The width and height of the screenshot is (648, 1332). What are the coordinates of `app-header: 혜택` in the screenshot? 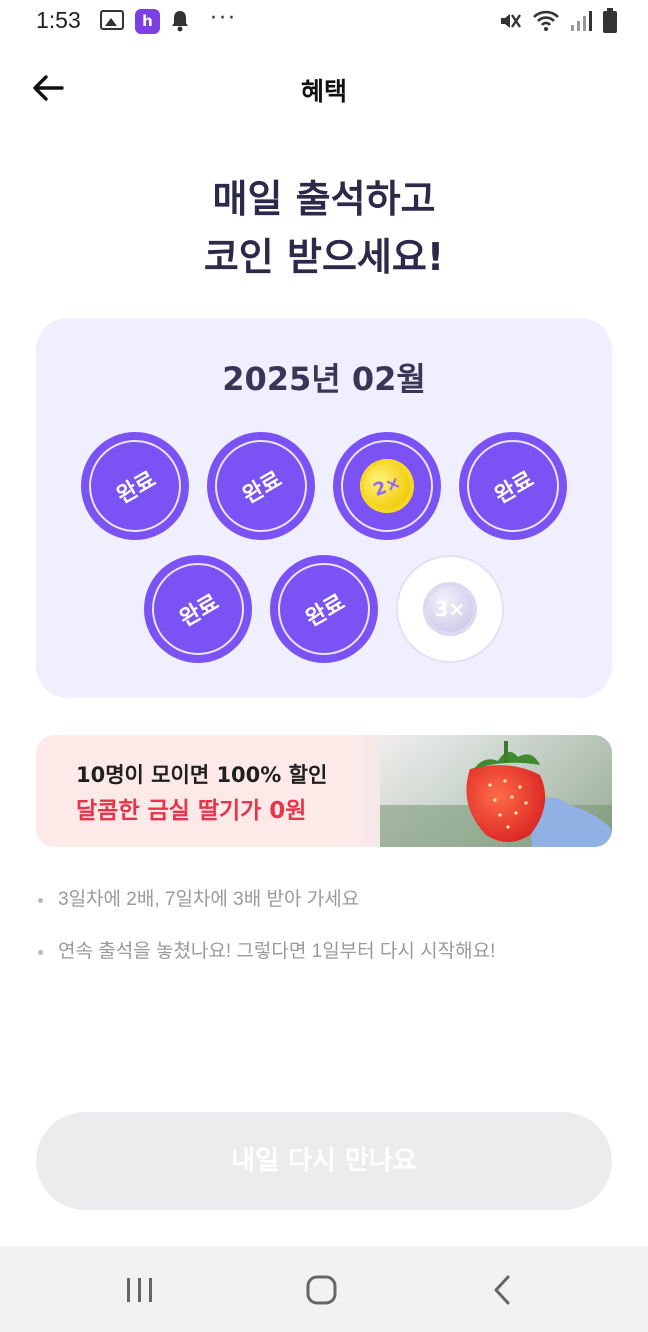 It's located at (324, 88).